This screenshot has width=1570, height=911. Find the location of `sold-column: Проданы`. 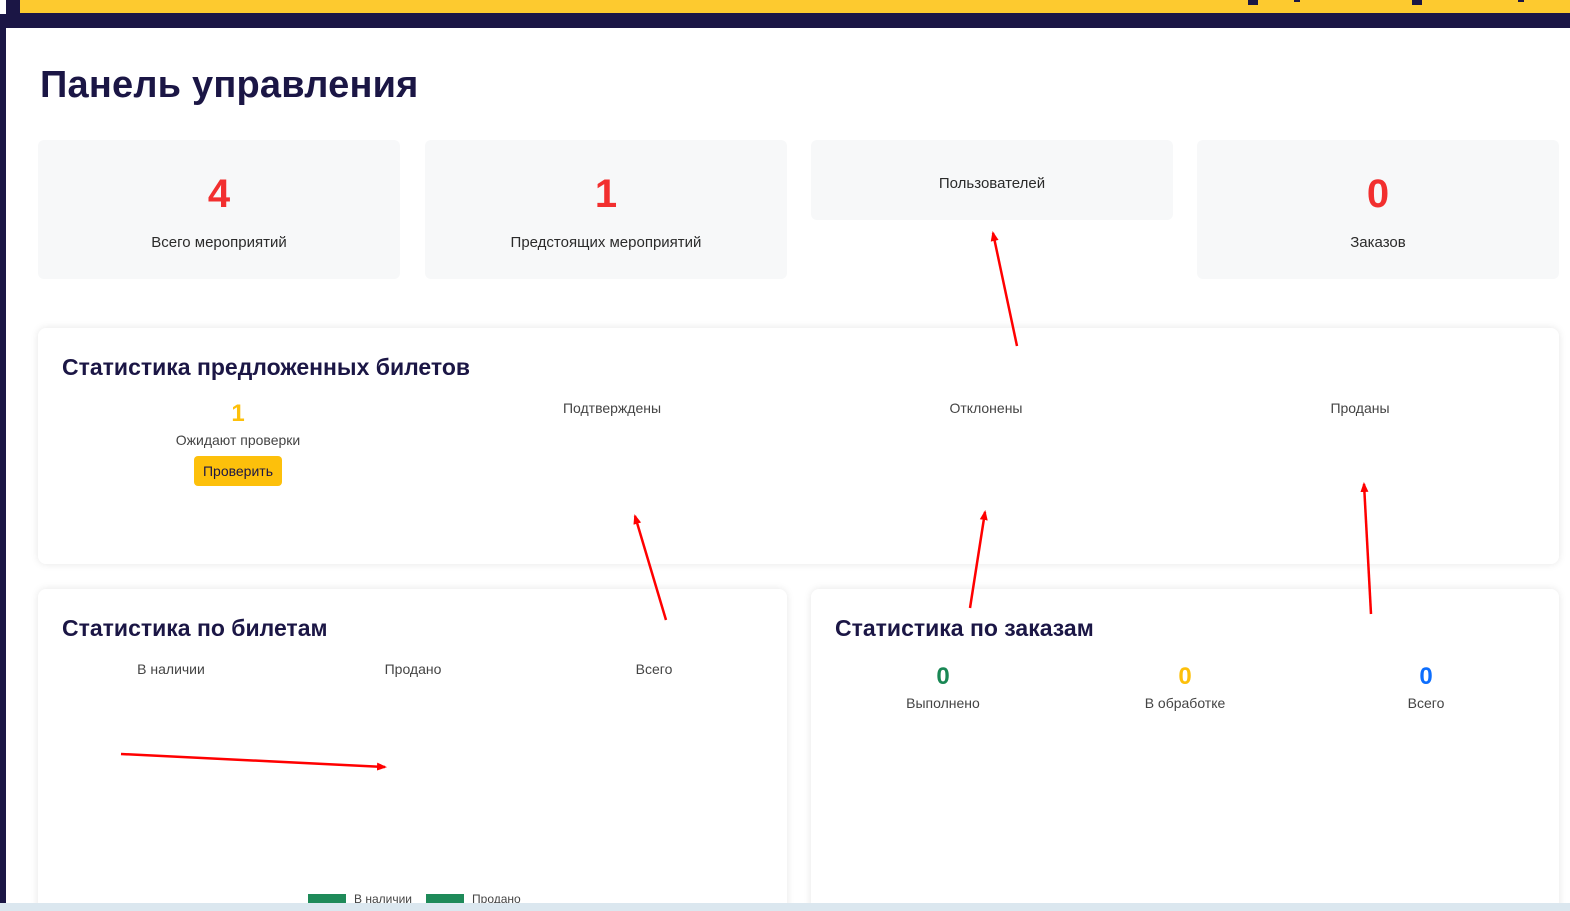

sold-column: Проданы is located at coordinates (1360, 408).